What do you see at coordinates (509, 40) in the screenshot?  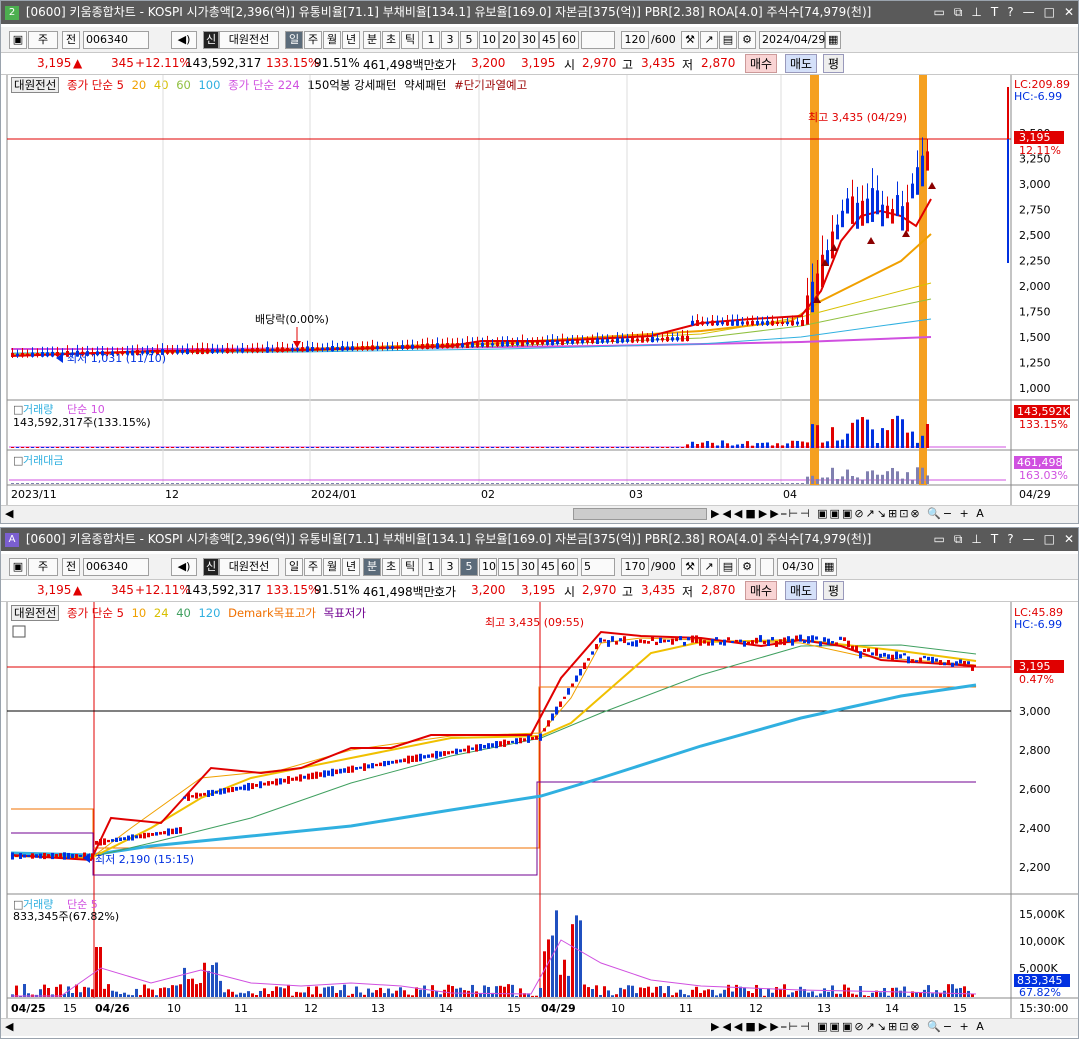 I see `num-20: 20` at bounding box center [509, 40].